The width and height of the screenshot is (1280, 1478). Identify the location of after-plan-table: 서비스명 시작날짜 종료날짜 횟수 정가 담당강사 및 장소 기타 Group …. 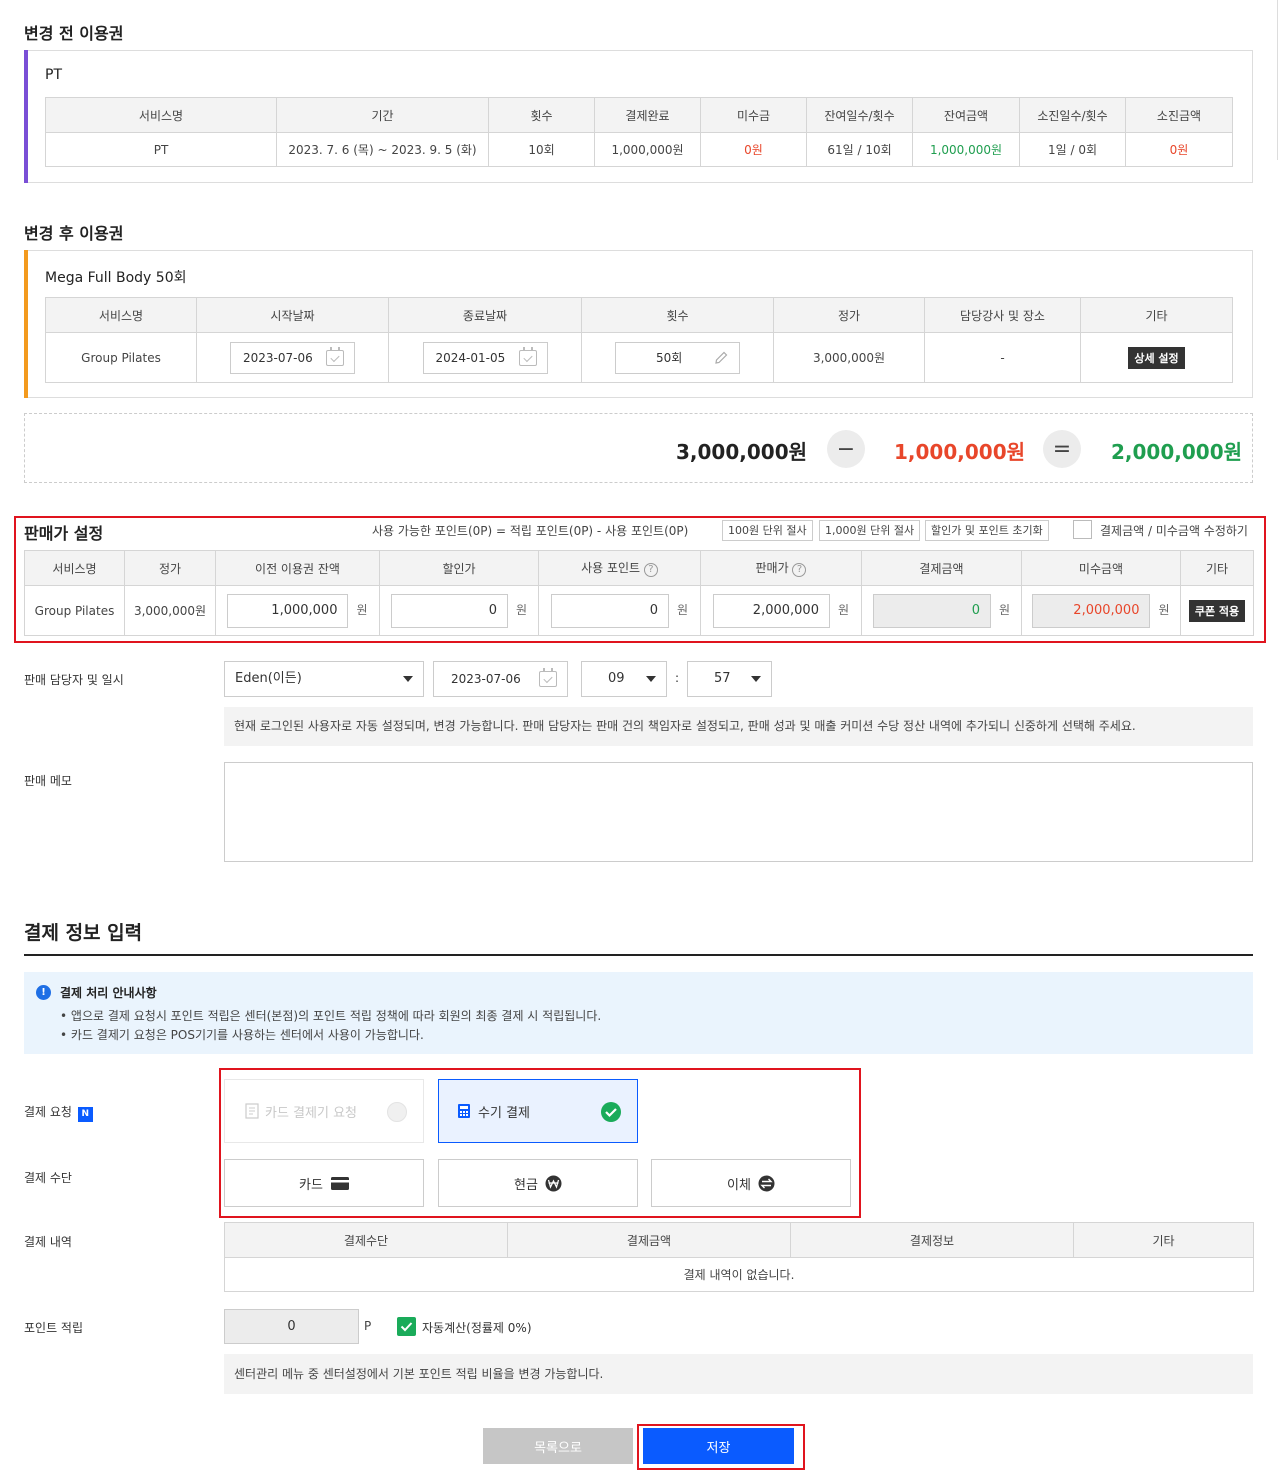
(639, 340).